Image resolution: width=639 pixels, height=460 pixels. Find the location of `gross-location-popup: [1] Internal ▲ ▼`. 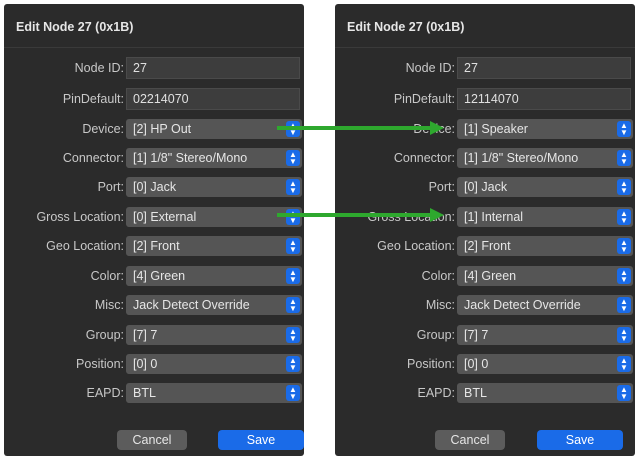

gross-location-popup: [1] Internal ▲ ▼ is located at coordinates (545, 217).